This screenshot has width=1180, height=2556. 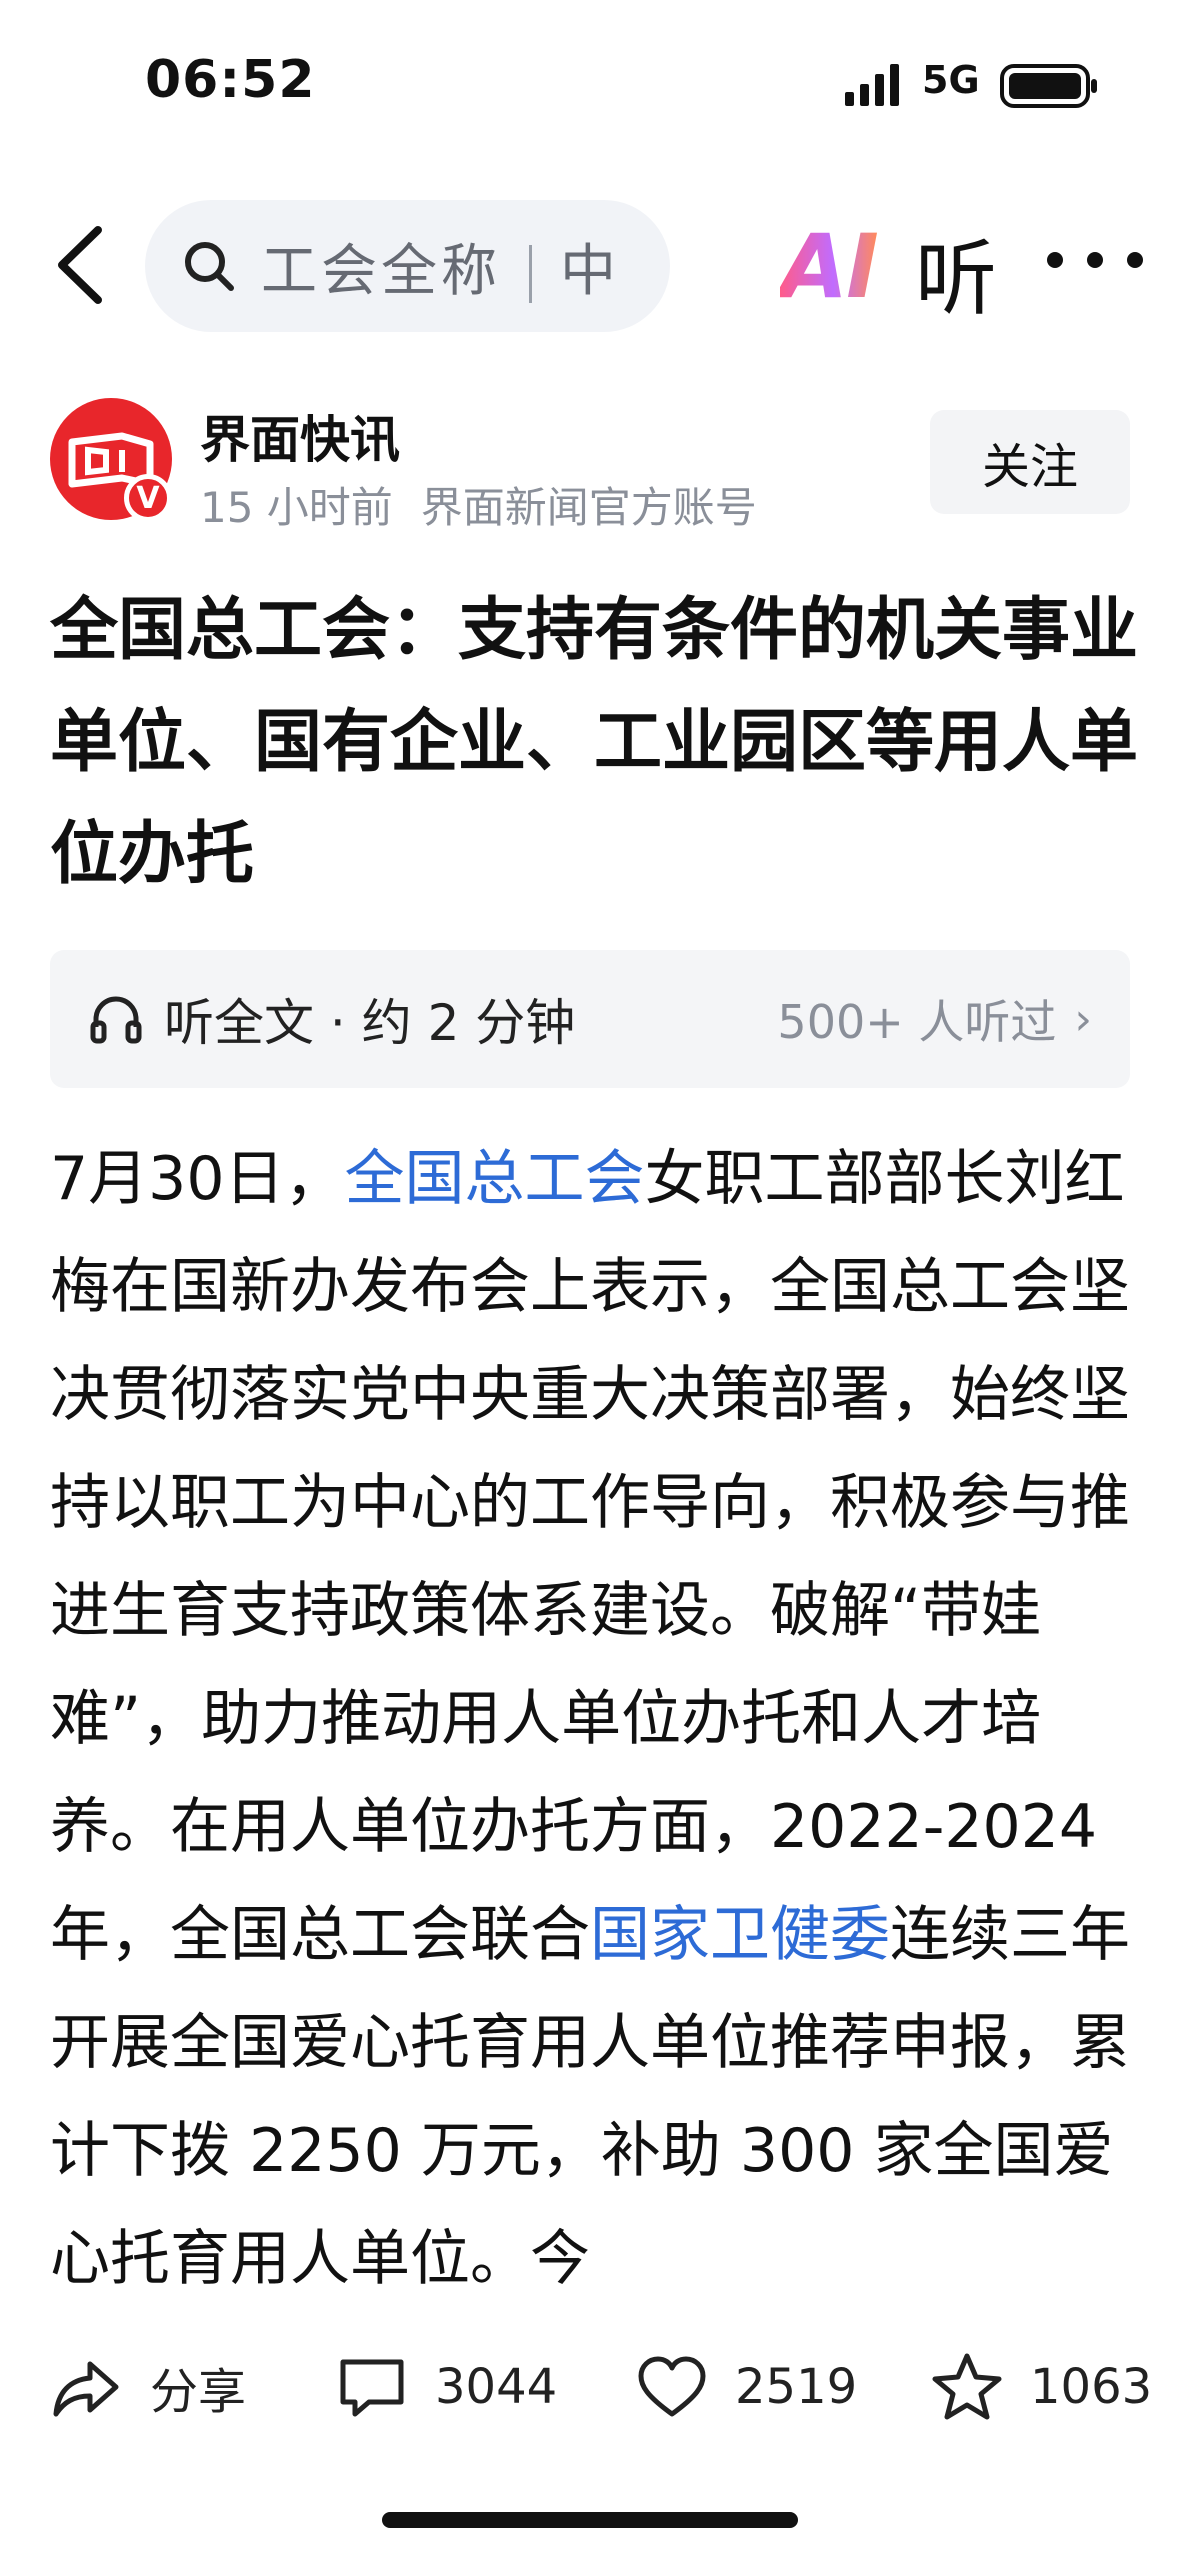 What do you see at coordinates (1095, 260) in the screenshot?
I see `more-icon` at bounding box center [1095, 260].